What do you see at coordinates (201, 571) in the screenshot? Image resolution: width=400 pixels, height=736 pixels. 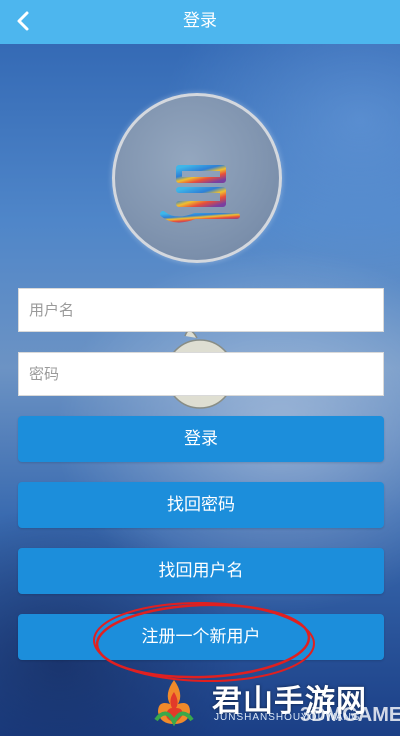 I see `find-username-button: 找回用户名` at bounding box center [201, 571].